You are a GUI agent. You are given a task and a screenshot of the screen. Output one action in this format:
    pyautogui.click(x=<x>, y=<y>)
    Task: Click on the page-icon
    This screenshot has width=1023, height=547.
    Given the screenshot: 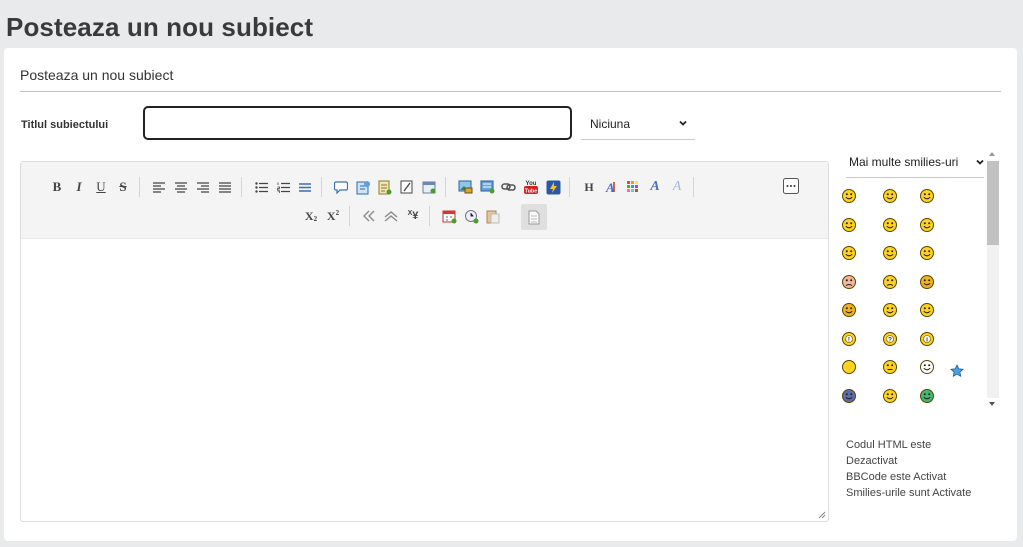 What is the action you would take?
    pyautogui.click(x=534, y=217)
    